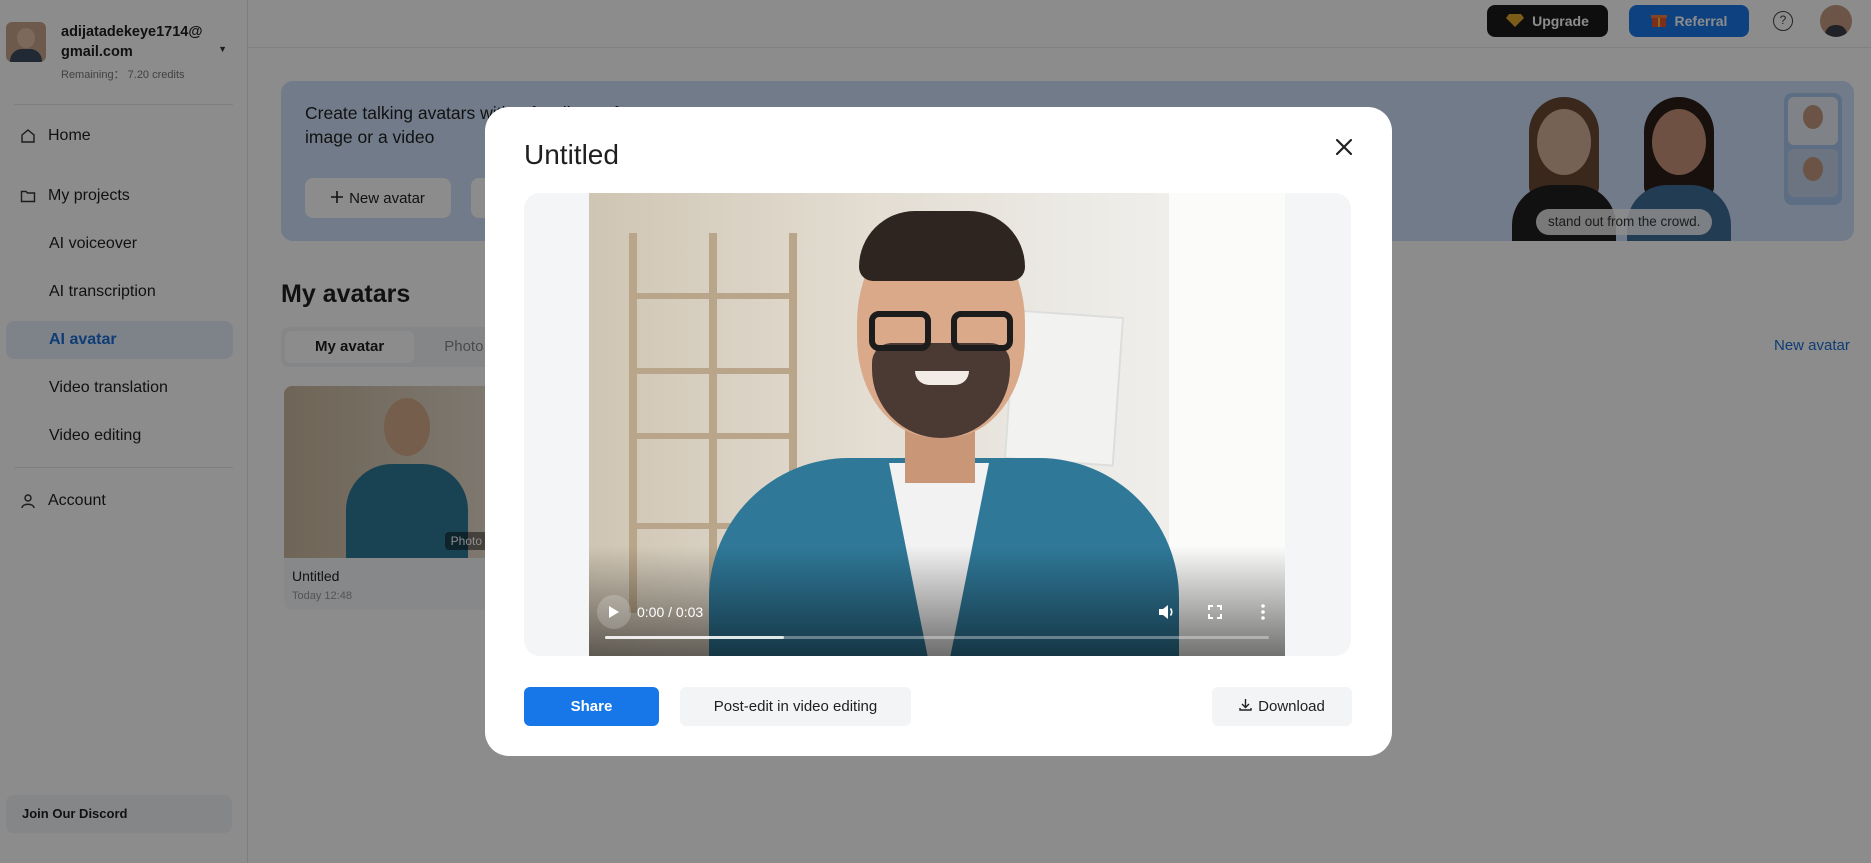 This screenshot has width=1871, height=863. What do you see at coordinates (900, 331) in the screenshot?
I see `glasses-lens-left` at bounding box center [900, 331].